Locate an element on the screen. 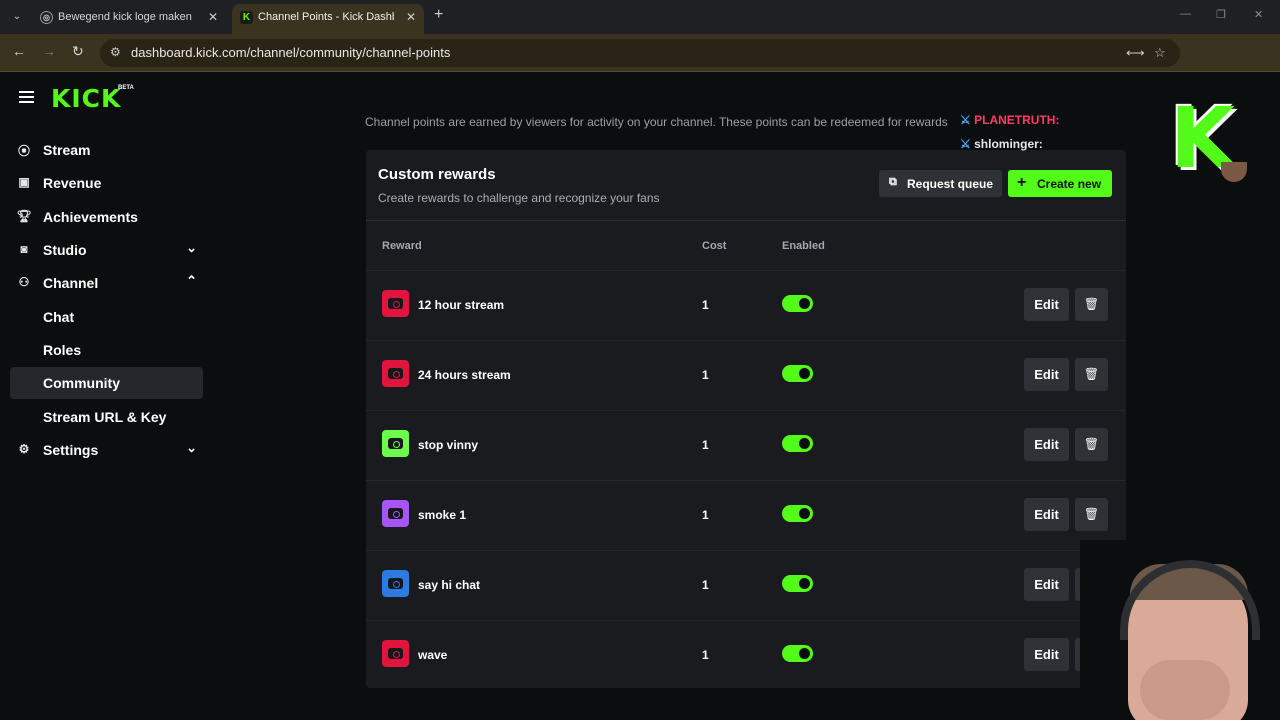 Image resolution: width=1280 pixels, height=720 pixels. table-row: smoke 1 1 Edit 🗑︎ is located at coordinates (746, 515).